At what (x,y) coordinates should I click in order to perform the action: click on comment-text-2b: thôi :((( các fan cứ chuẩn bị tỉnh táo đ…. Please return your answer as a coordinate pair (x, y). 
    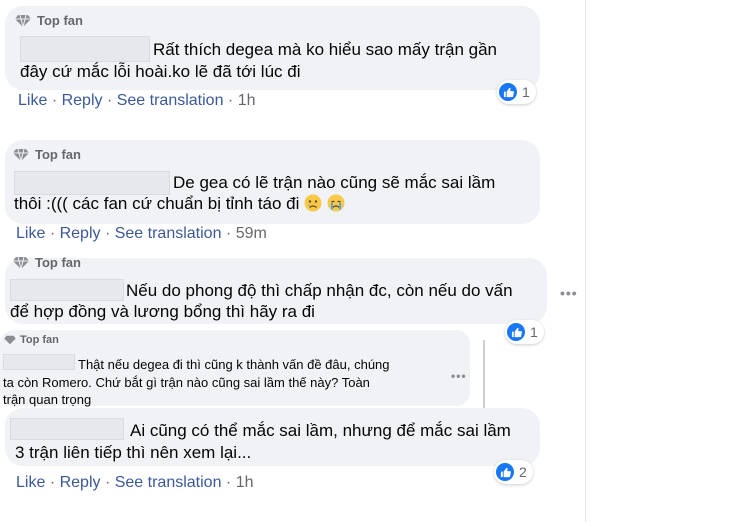
    Looking at the image, I should click on (157, 203).